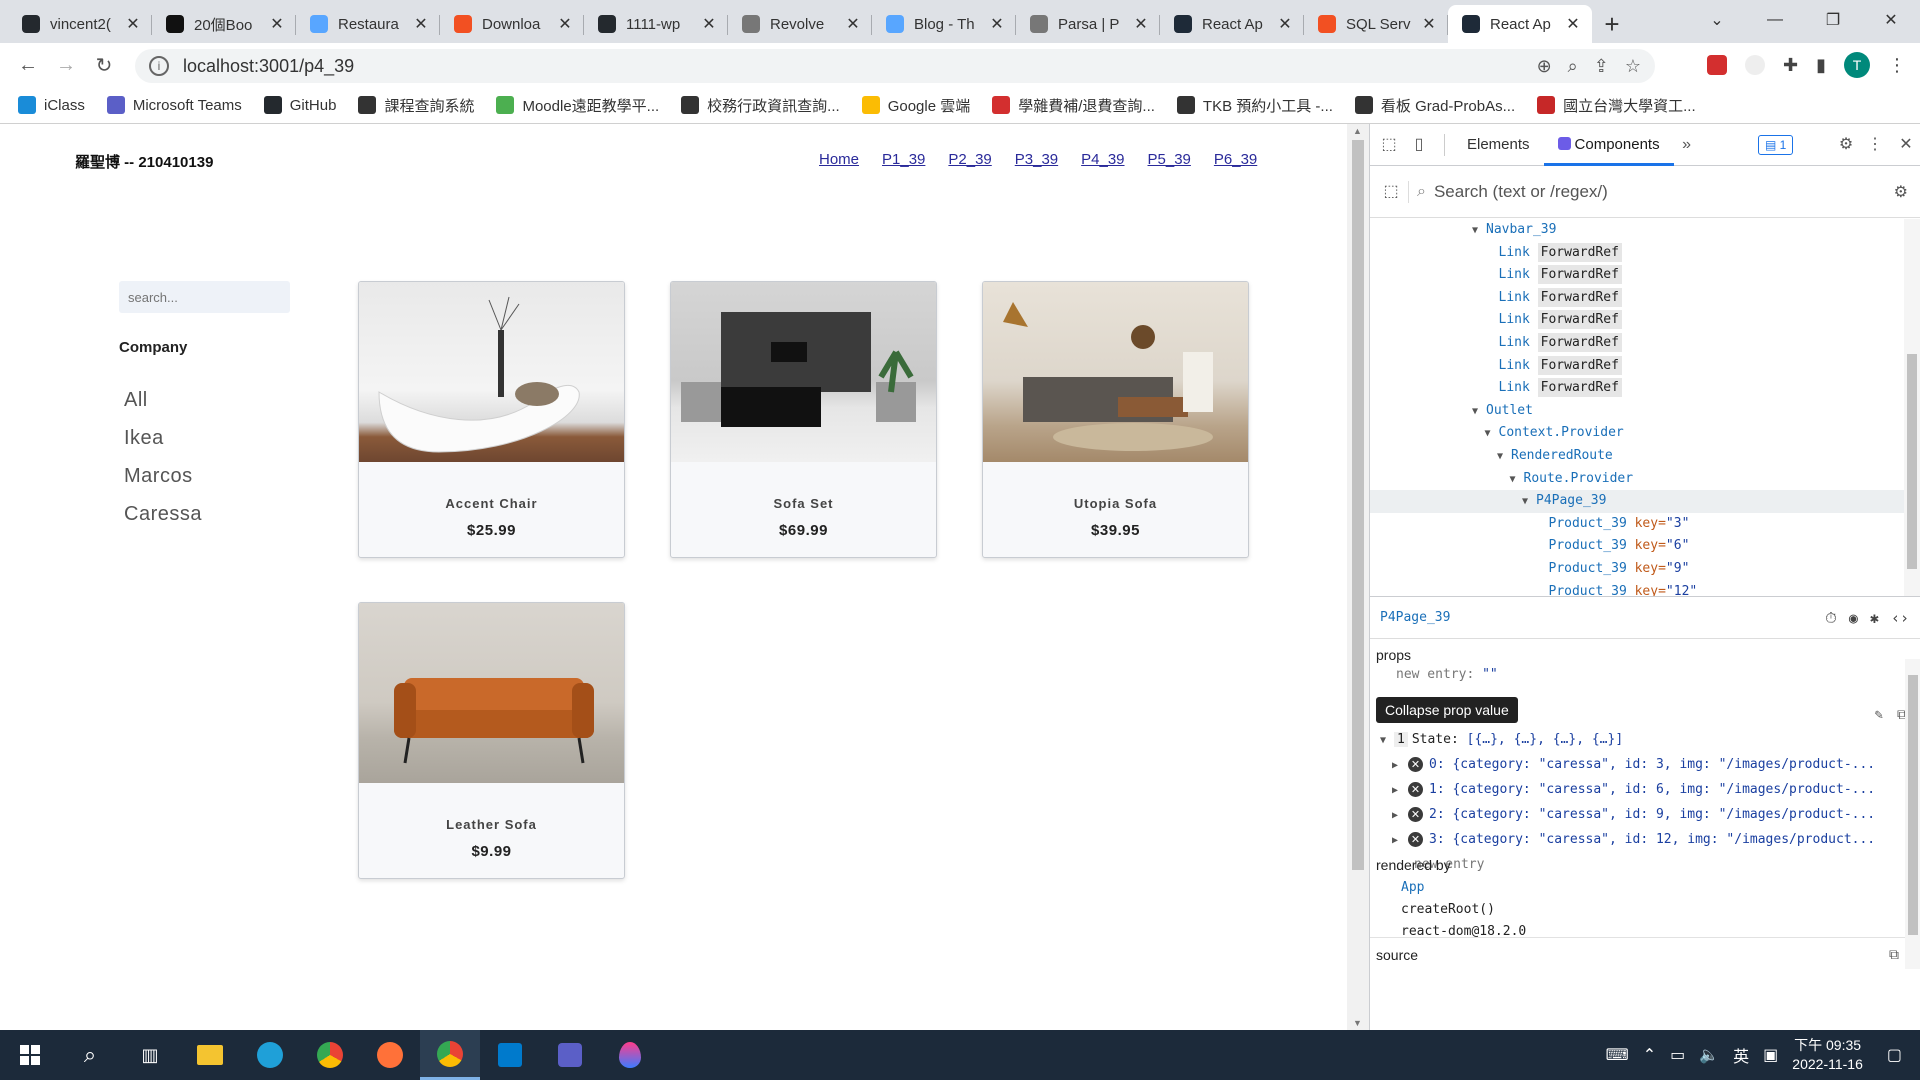 This screenshot has height=1080, width=1920. What do you see at coordinates (174, 105) in the screenshot?
I see `bookmark-item: Microsoft Teams` at bounding box center [174, 105].